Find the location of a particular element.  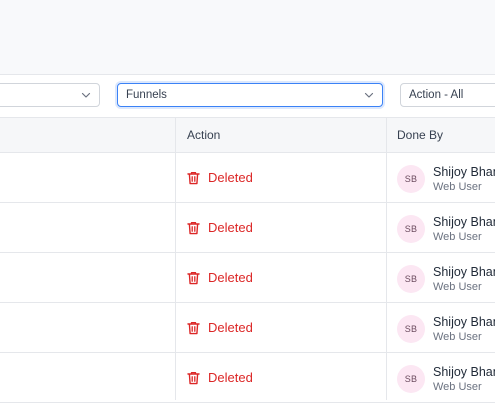

filter-select-action: Action - All is located at coordinates (447, 95).